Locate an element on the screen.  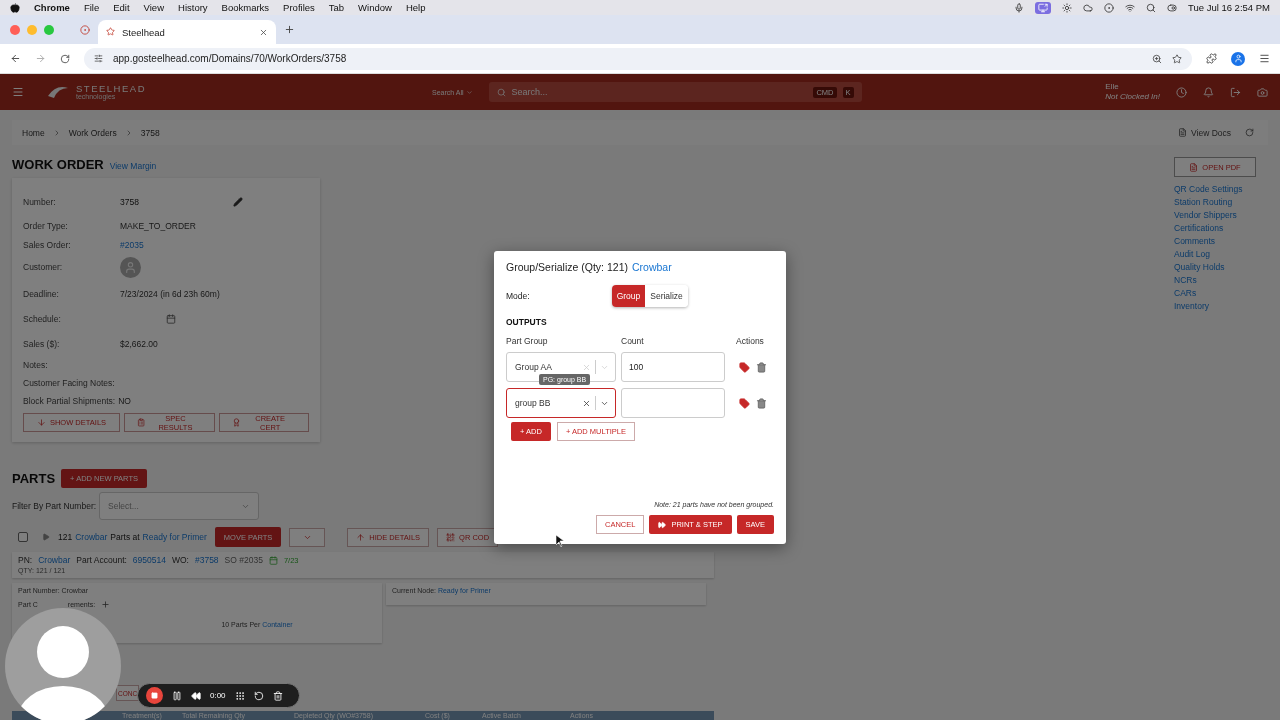
sidebar-link: Quality Holds is located at coordinates (1215, 267).